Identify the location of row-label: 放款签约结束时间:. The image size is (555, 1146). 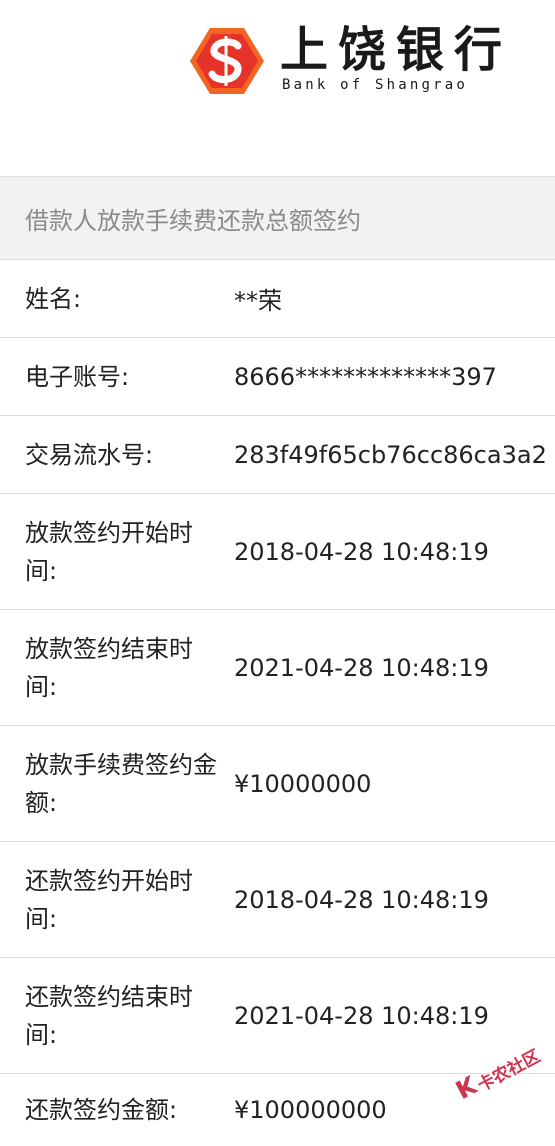
(109, 667).